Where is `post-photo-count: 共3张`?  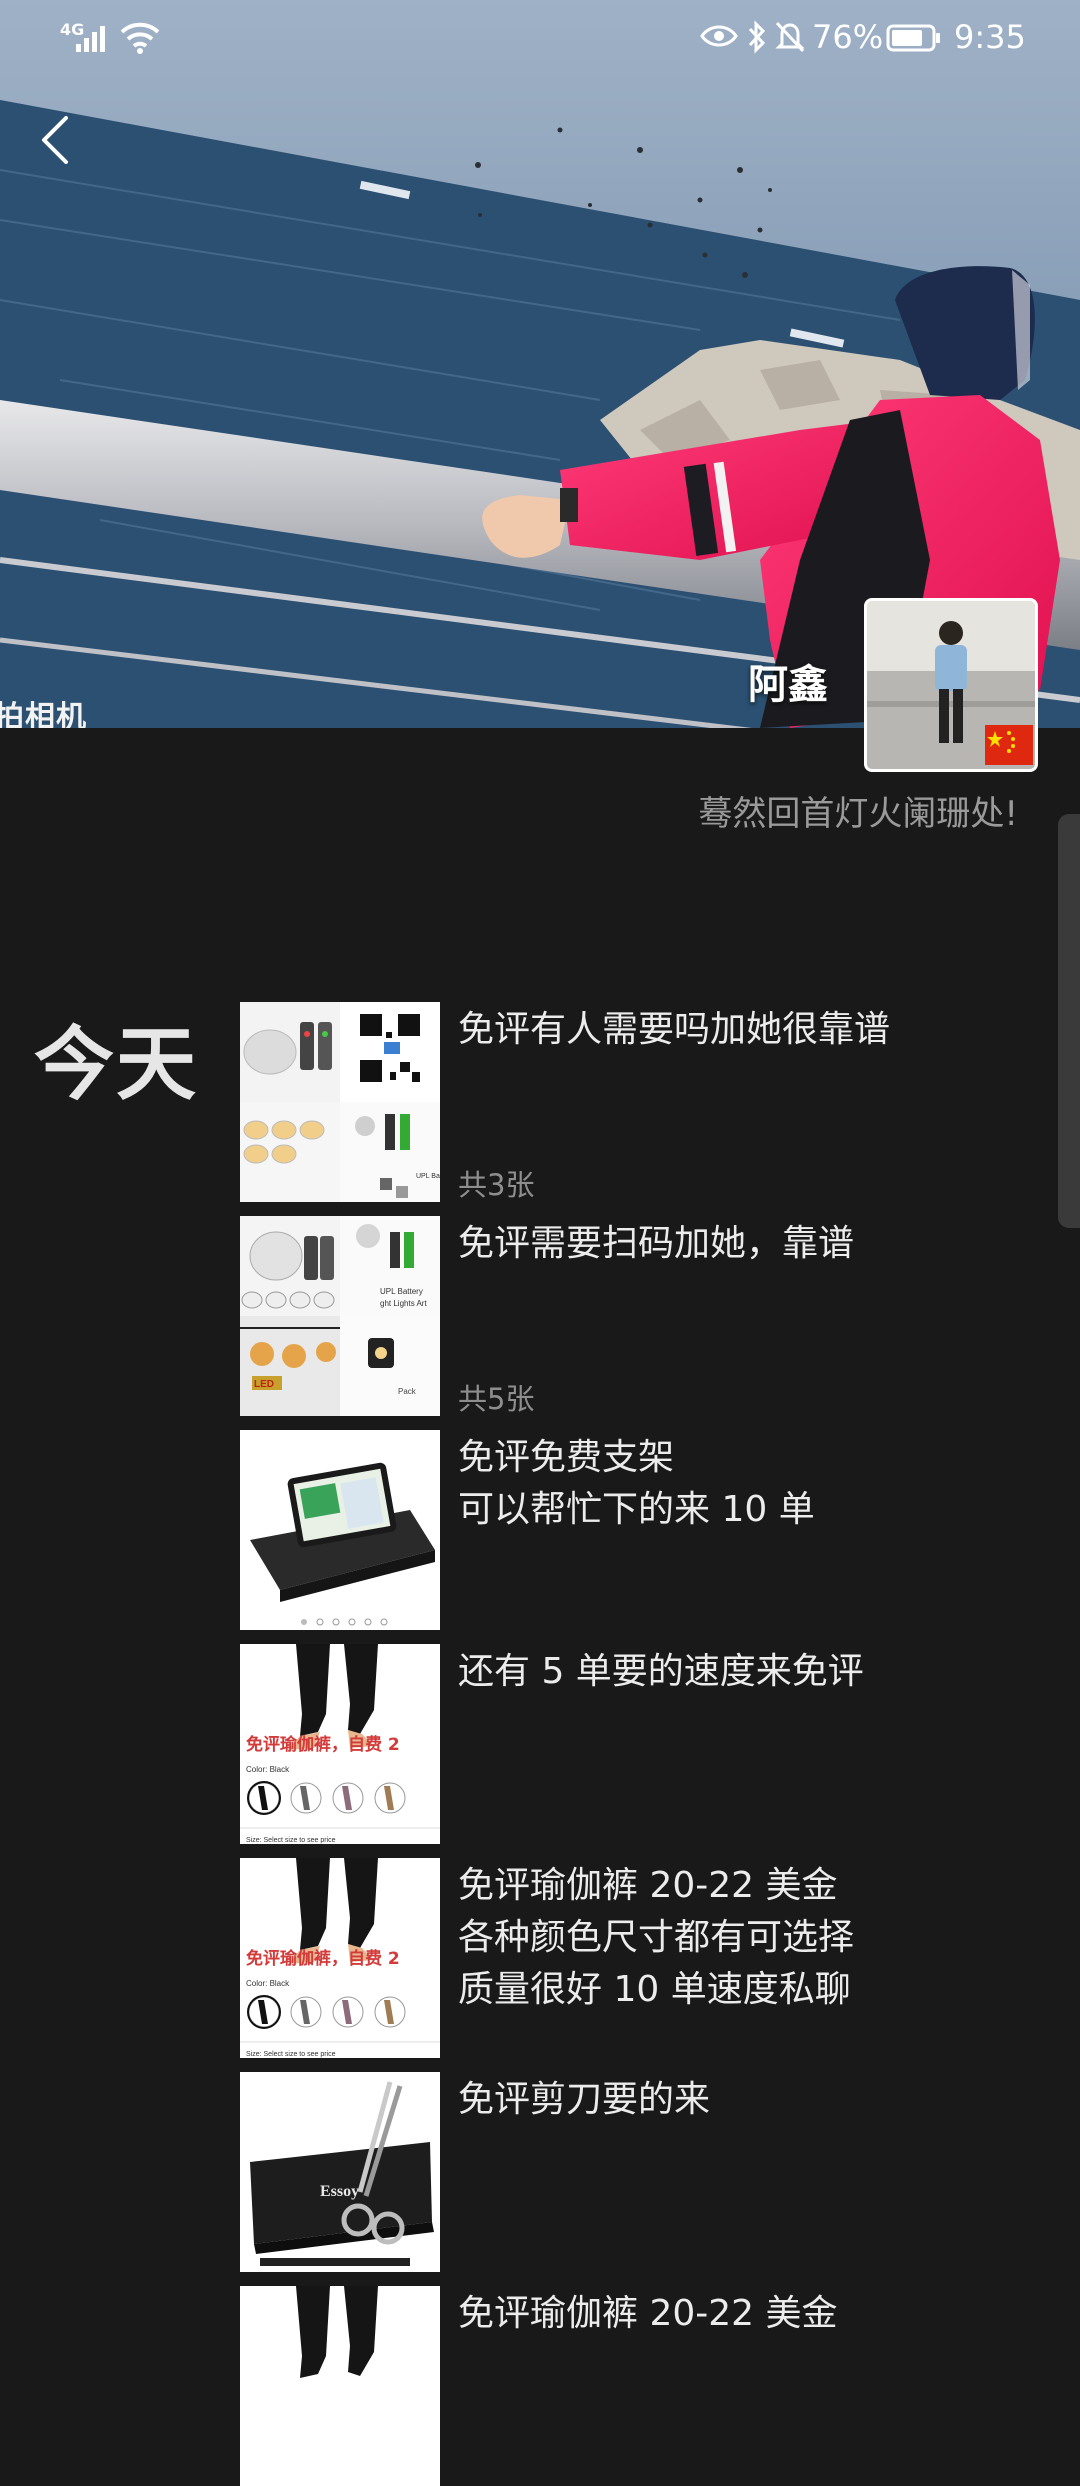
post-photo-count: 共3张 is located at coordinates (496, 1185).